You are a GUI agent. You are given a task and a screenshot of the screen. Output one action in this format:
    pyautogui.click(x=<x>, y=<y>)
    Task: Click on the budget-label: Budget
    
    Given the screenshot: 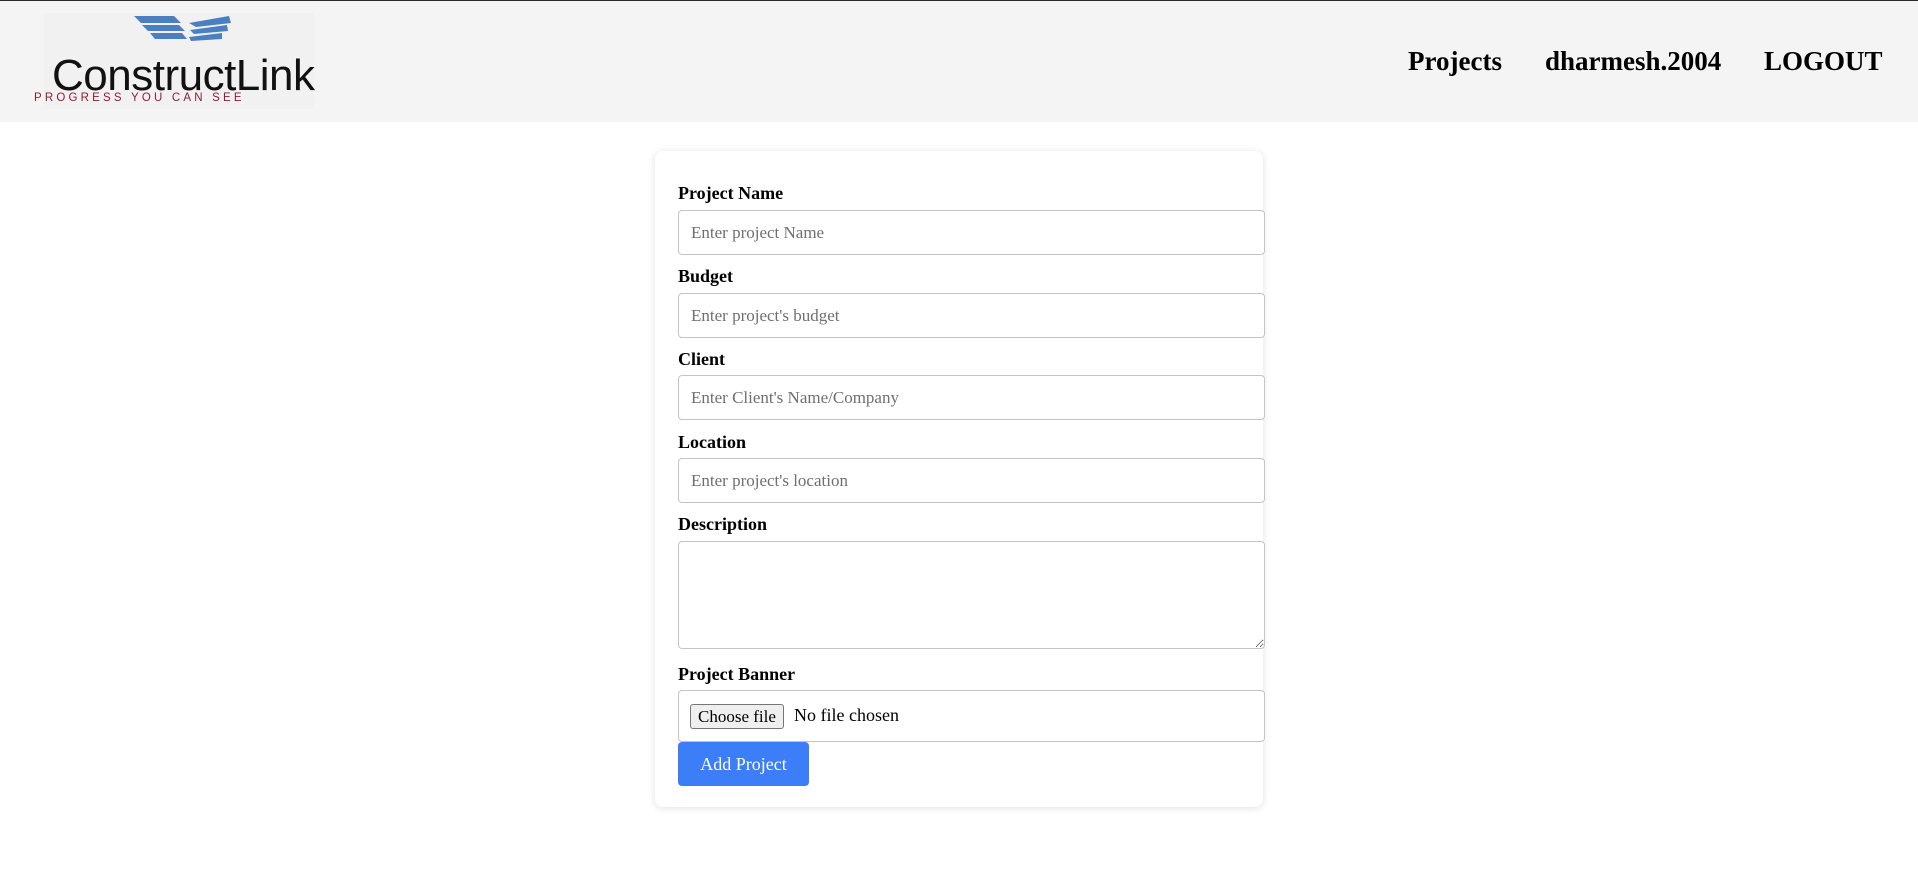 What is the action you would take?
    pyautogui.click(x=706, y=276)
    